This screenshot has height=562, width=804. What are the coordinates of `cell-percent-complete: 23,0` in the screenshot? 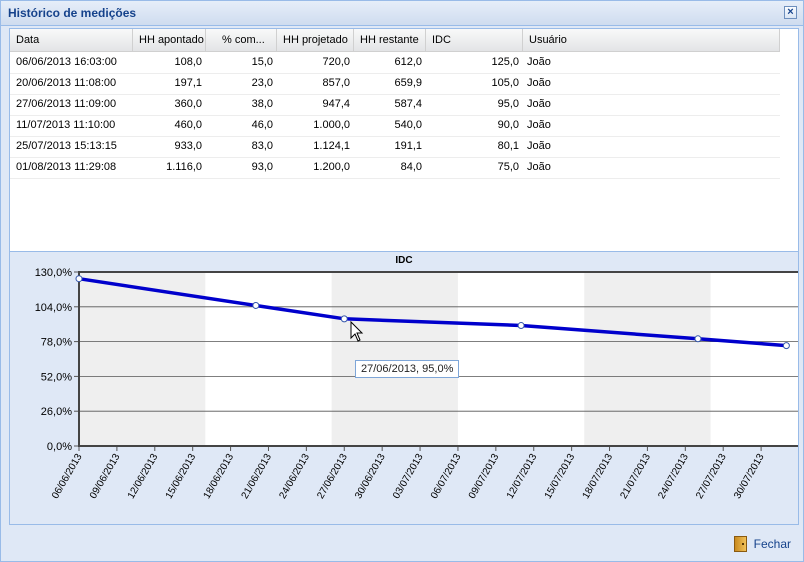 It's located at (262, 83).